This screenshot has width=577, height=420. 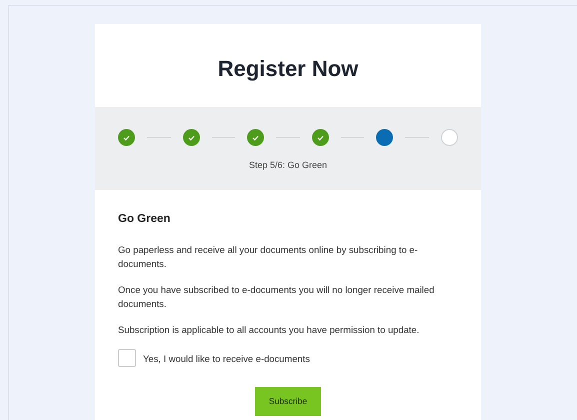 I want to click on current-step, so click(x=385, y=137).